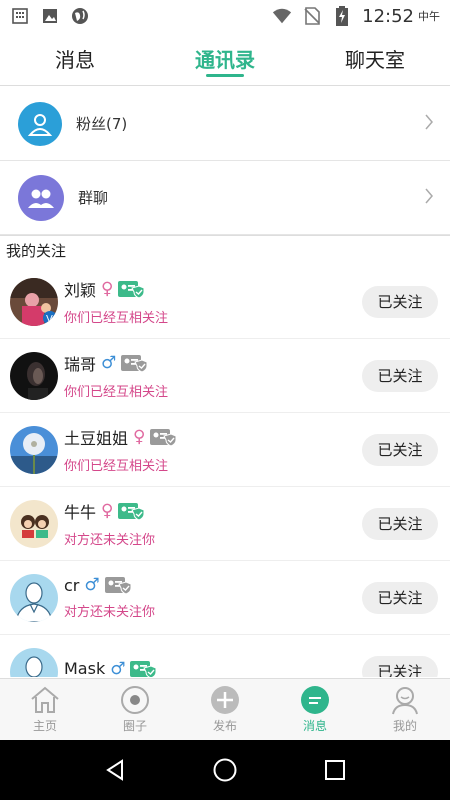  What do you see at coordinates (80, 16) in the screenshot?
I see `globe-icon` at bounding box center [80, 16].